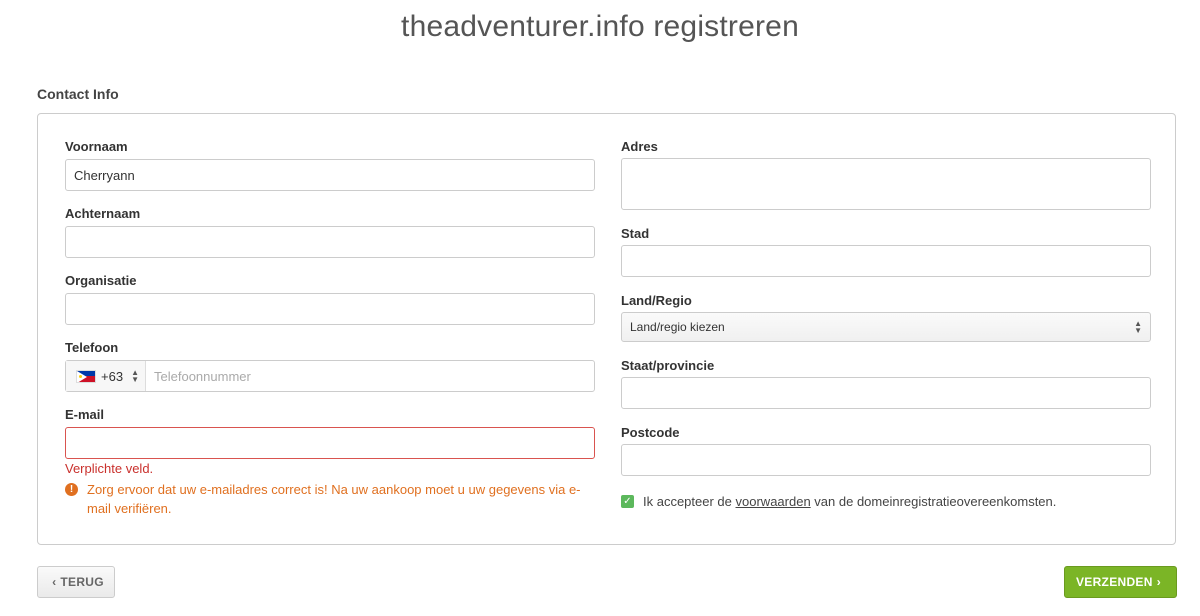 The image size is (1200, 616). I want to click on country-label: Land/Regio, so click(656, 300).